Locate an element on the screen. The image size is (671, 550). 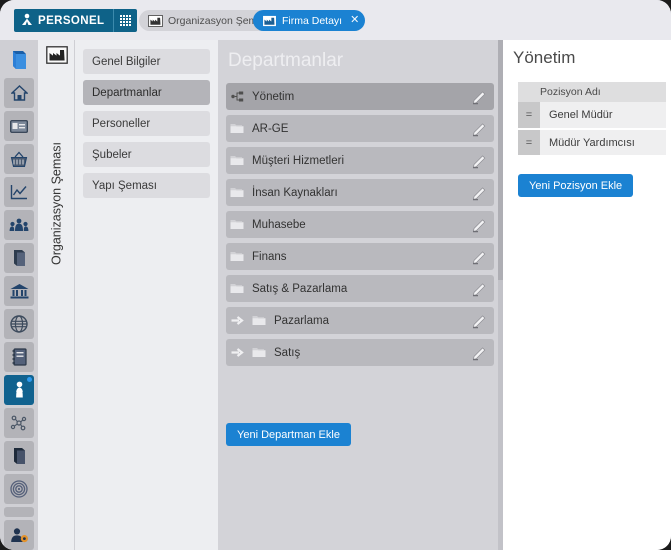
notification-badge is located at coordinates (29, 379).